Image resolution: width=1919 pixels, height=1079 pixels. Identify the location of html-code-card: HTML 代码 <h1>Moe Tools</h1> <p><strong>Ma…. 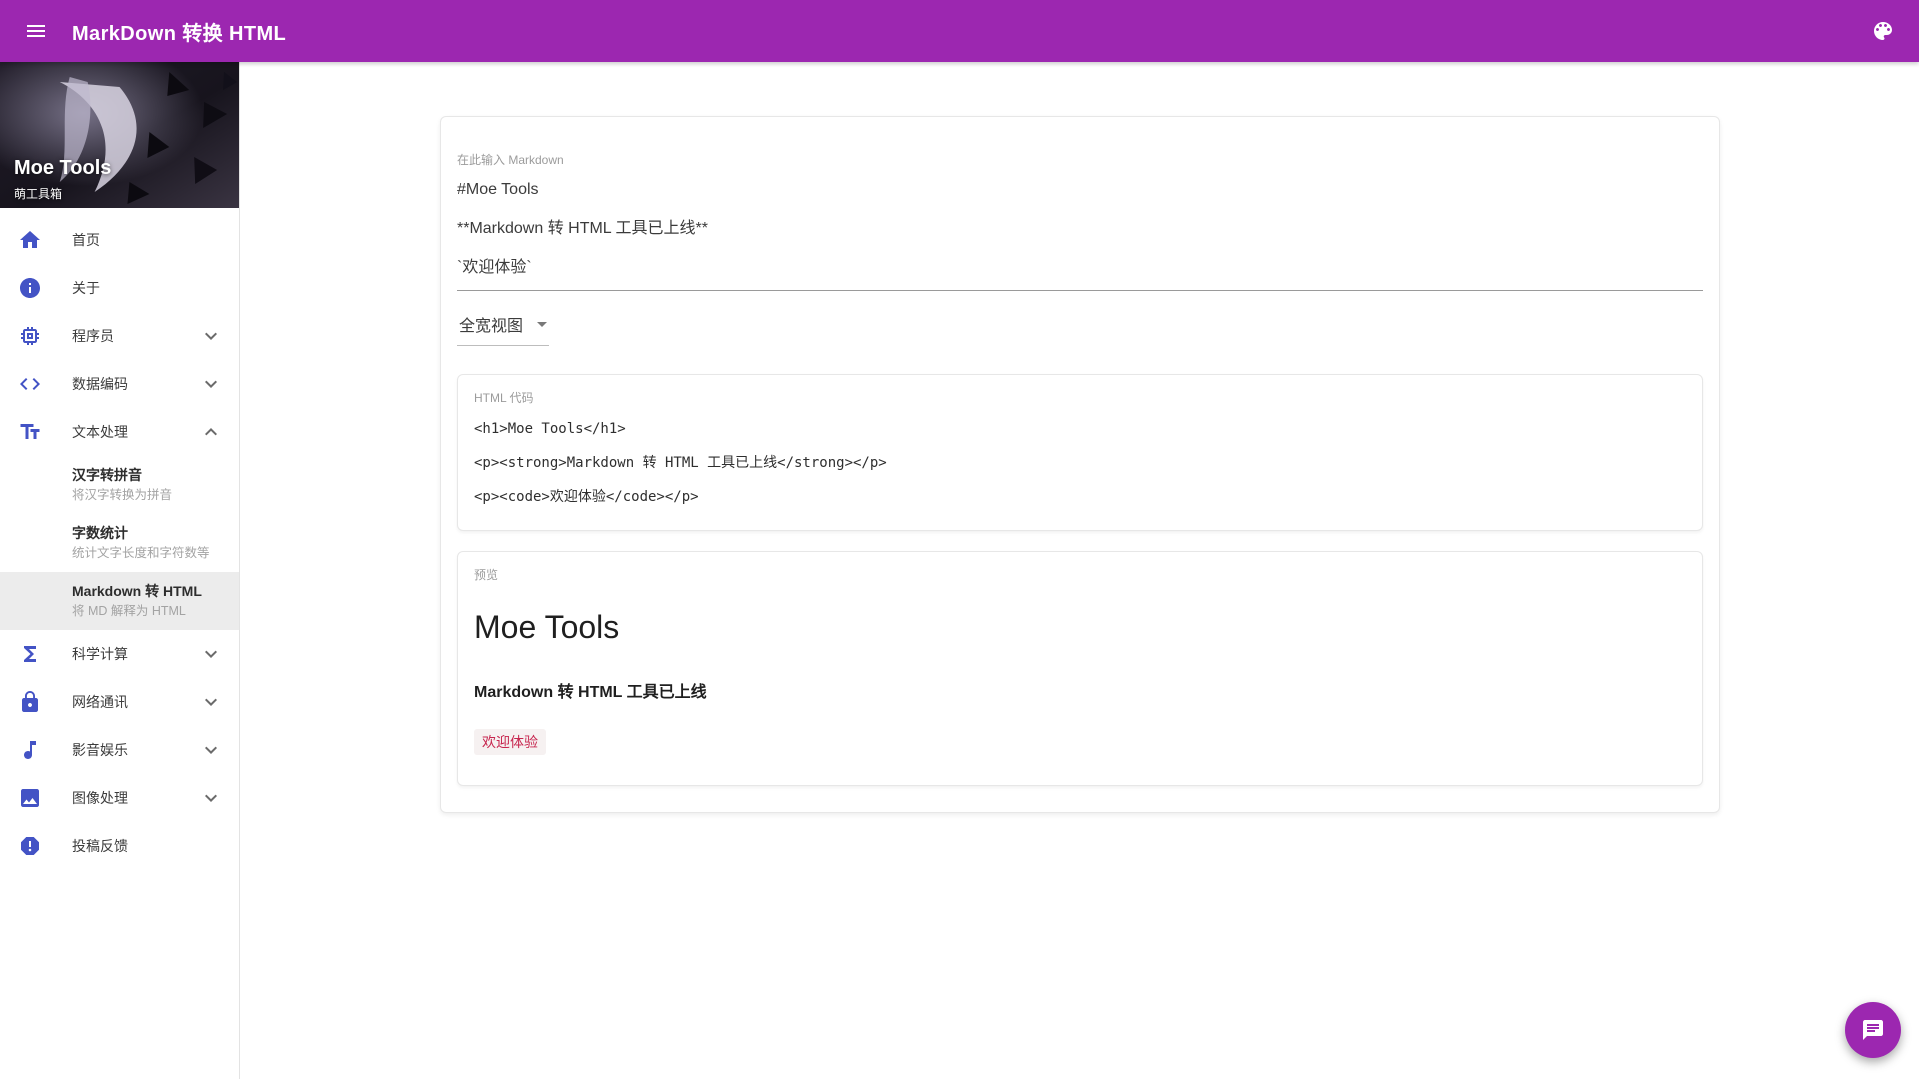
(1080, 452).